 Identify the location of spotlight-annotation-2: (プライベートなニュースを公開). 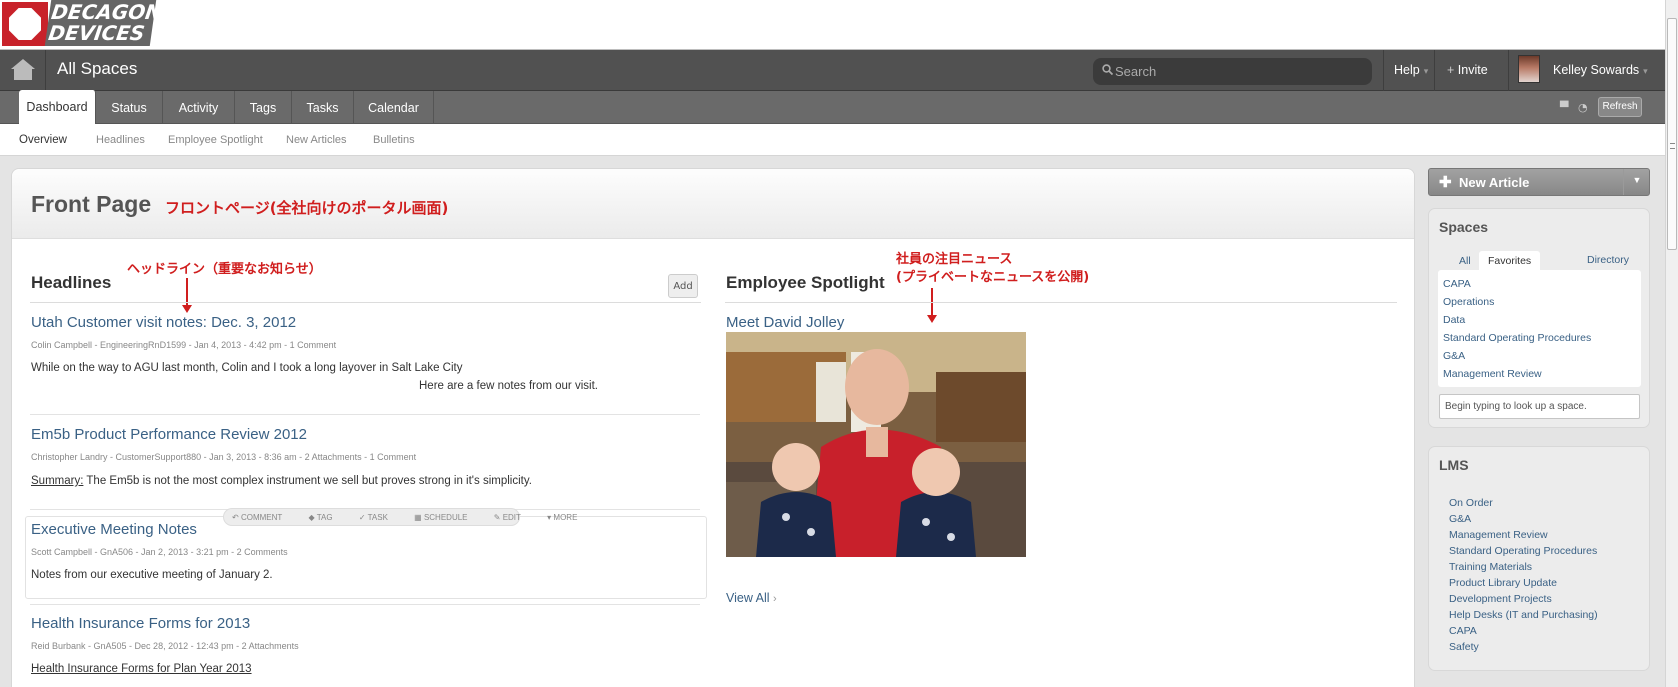
(993, 277).